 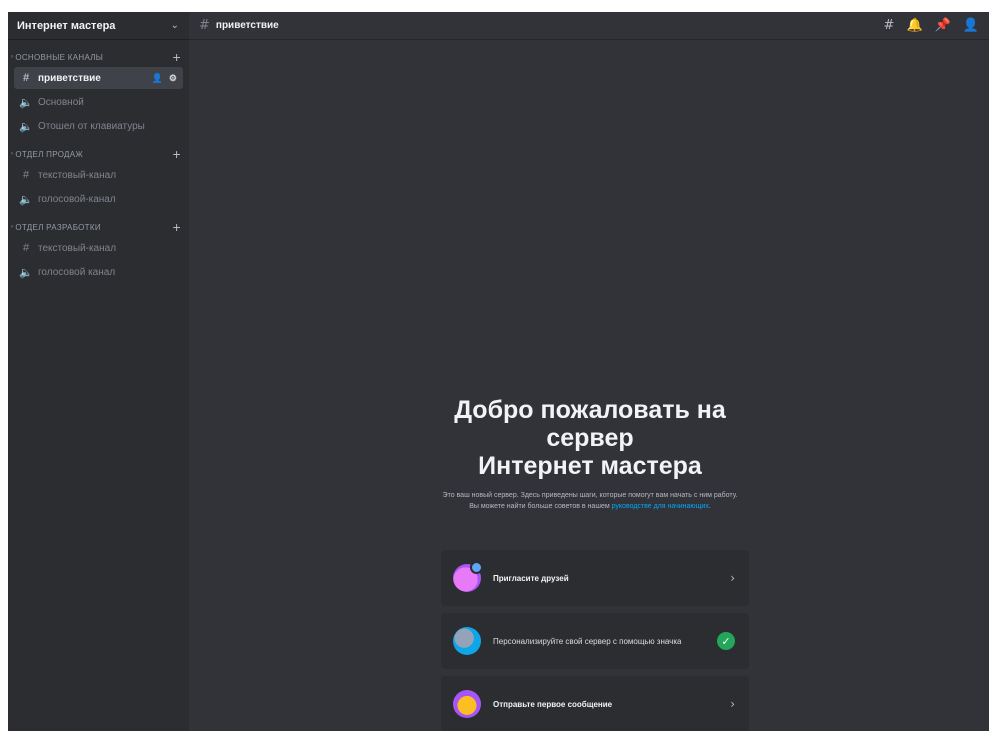 I want to click on category-main-channels: › ОСНОВНЫЕ КАНАЛЫ +, so click(x=98, y=57).